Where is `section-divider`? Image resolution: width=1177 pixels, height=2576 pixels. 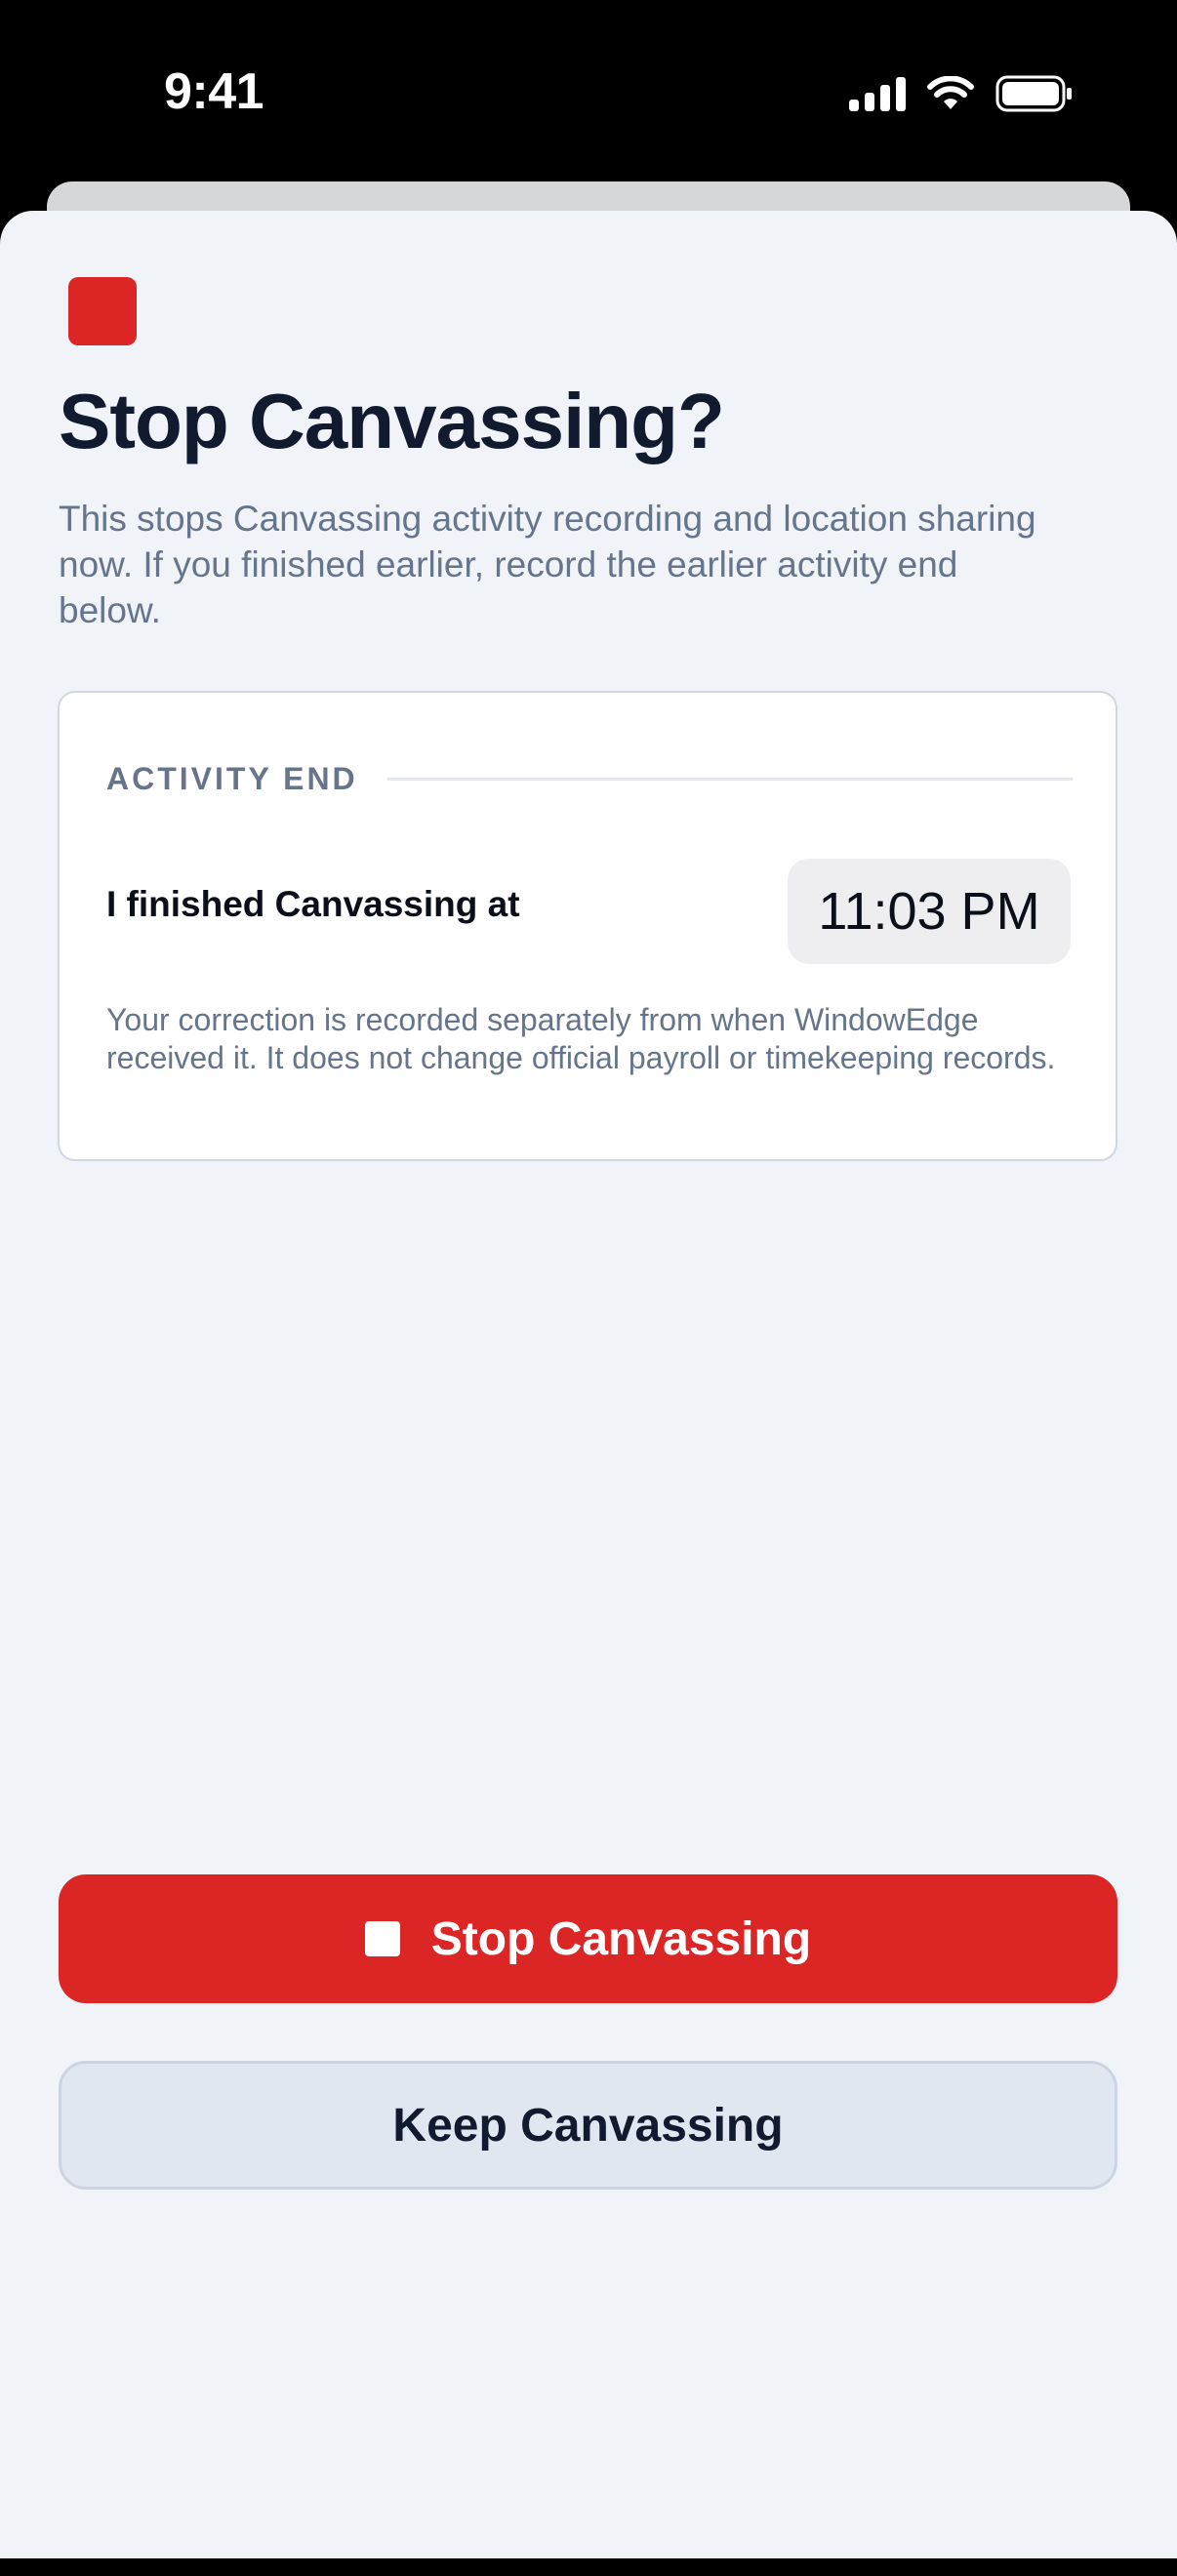
section-divider is located at coordinates (729, 779).